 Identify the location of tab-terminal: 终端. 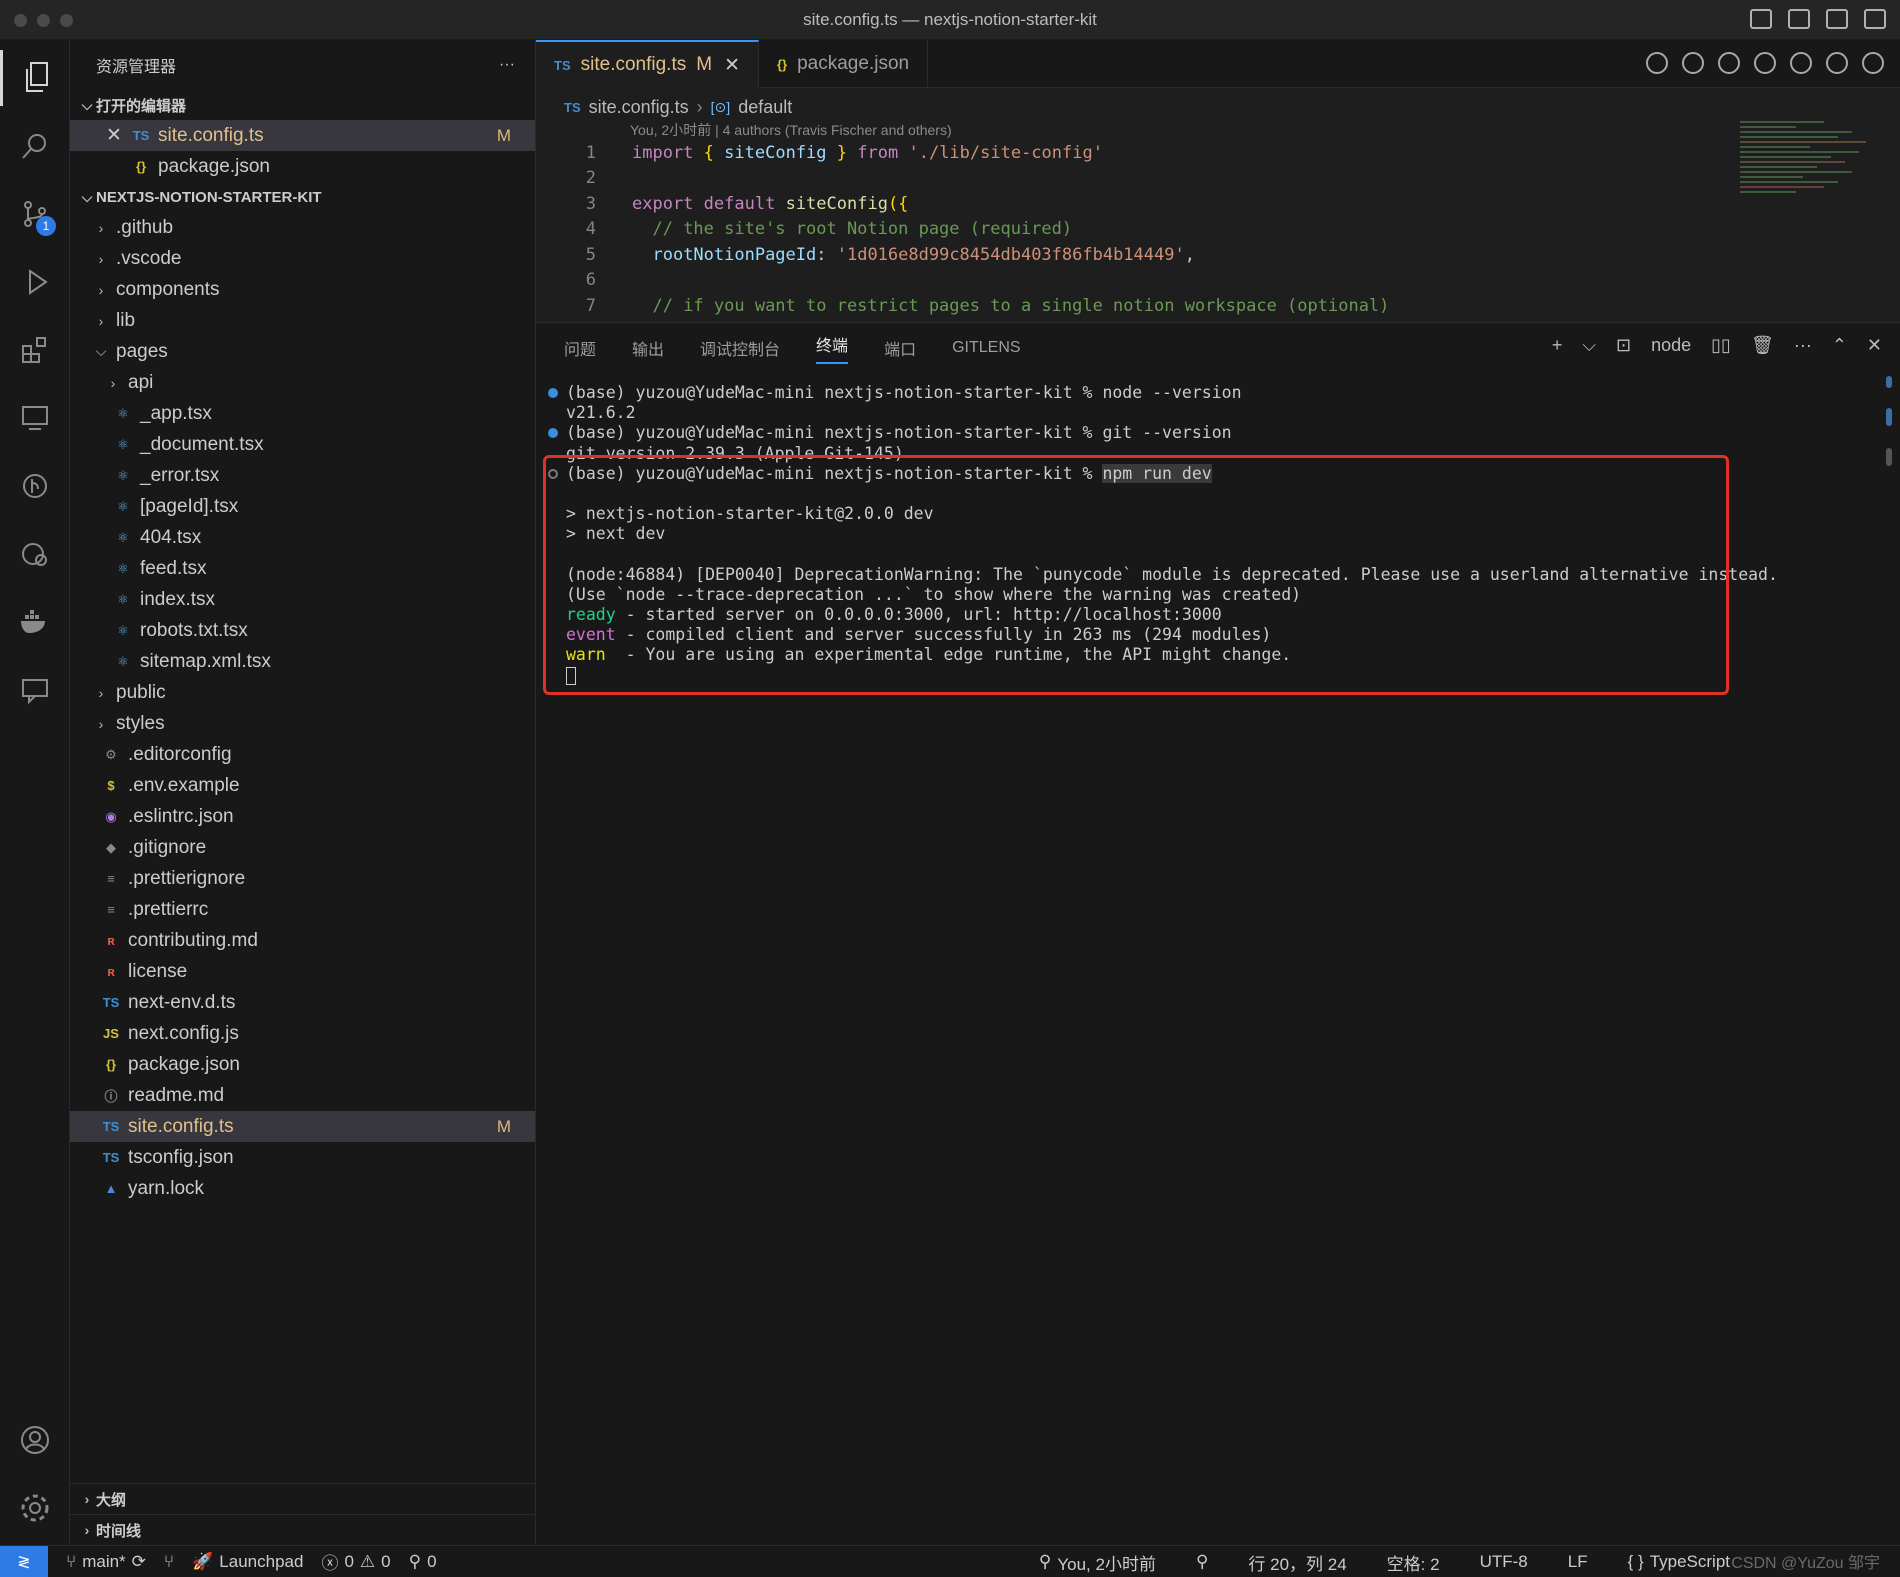
(832, 348).